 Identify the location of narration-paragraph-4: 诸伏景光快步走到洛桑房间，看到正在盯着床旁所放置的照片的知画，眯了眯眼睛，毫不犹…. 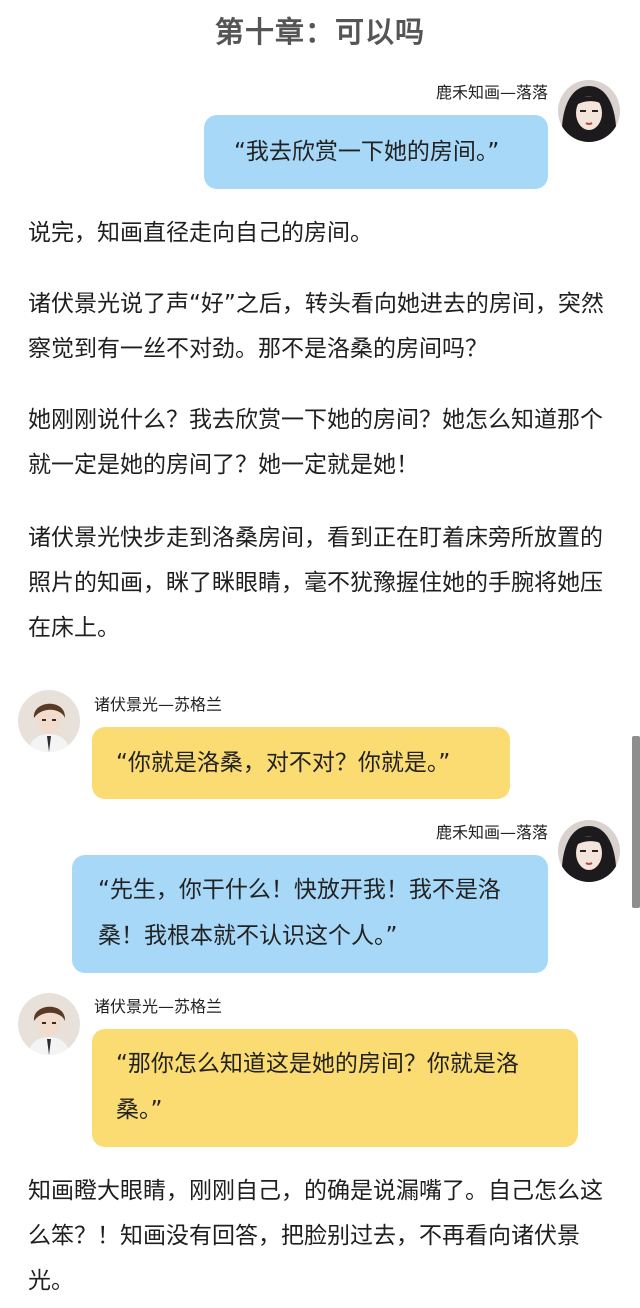
(315, 583).